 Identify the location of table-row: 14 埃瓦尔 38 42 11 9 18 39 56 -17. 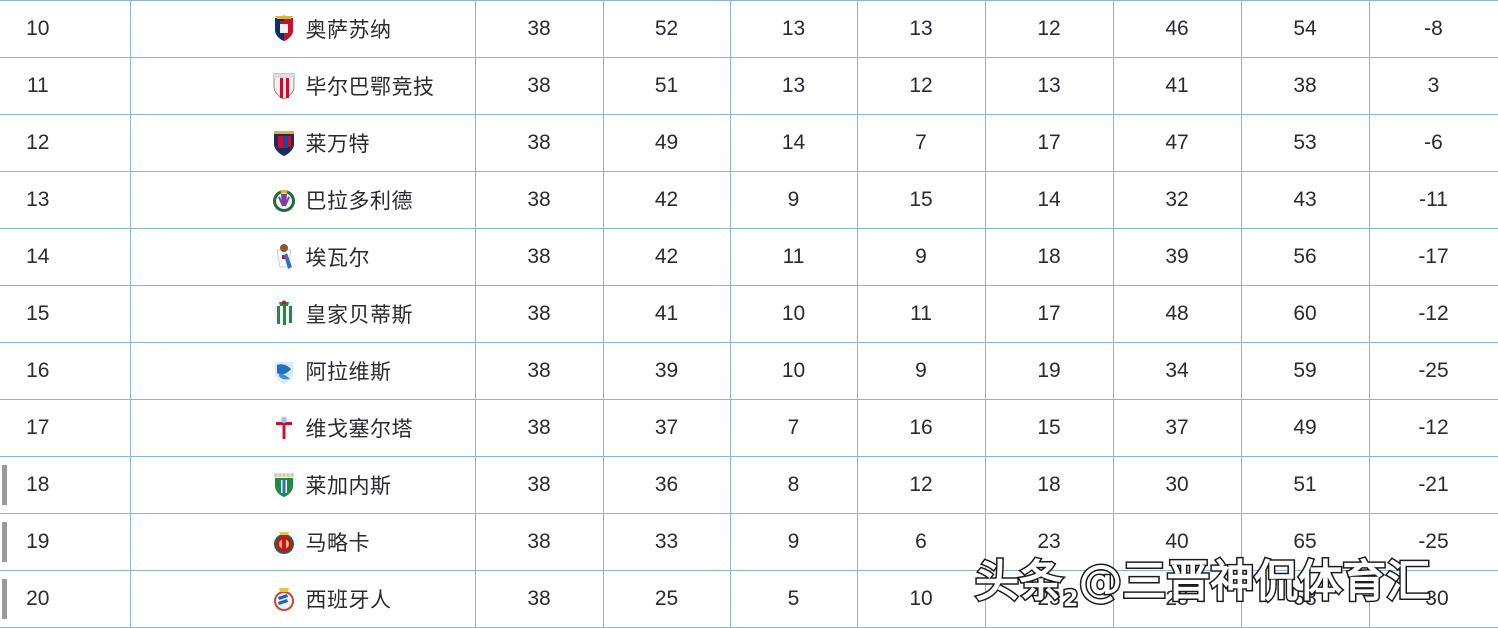
(749, 257).